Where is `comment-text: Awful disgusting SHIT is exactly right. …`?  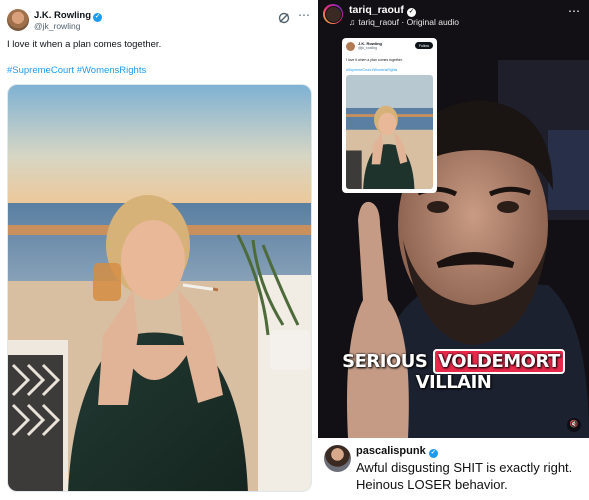
comment-text: Awful disgusting SHIT is exactly right. … is located at coordinates (464, 476).